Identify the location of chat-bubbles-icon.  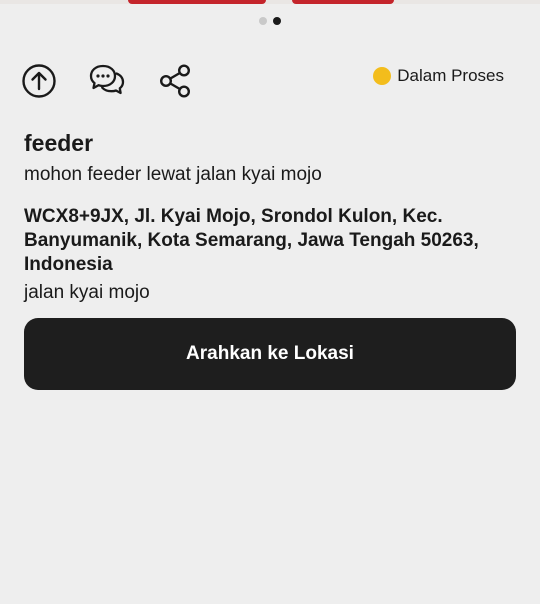
(107, 79).